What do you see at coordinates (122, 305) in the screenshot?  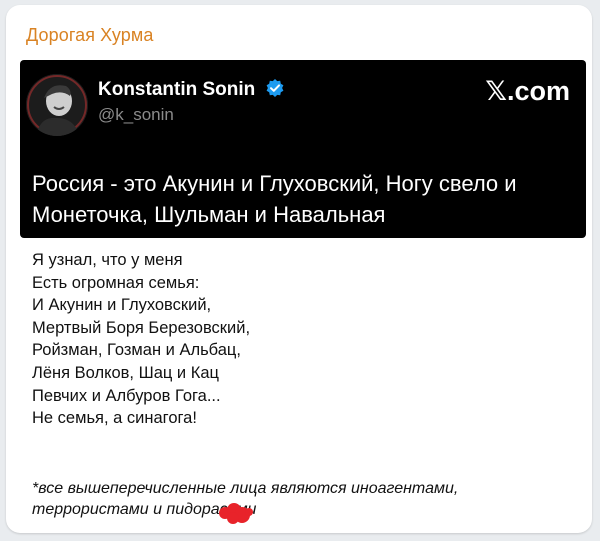 I see `poem-line: И Акунин и Глуховский,` at bounding box center [122, 305].